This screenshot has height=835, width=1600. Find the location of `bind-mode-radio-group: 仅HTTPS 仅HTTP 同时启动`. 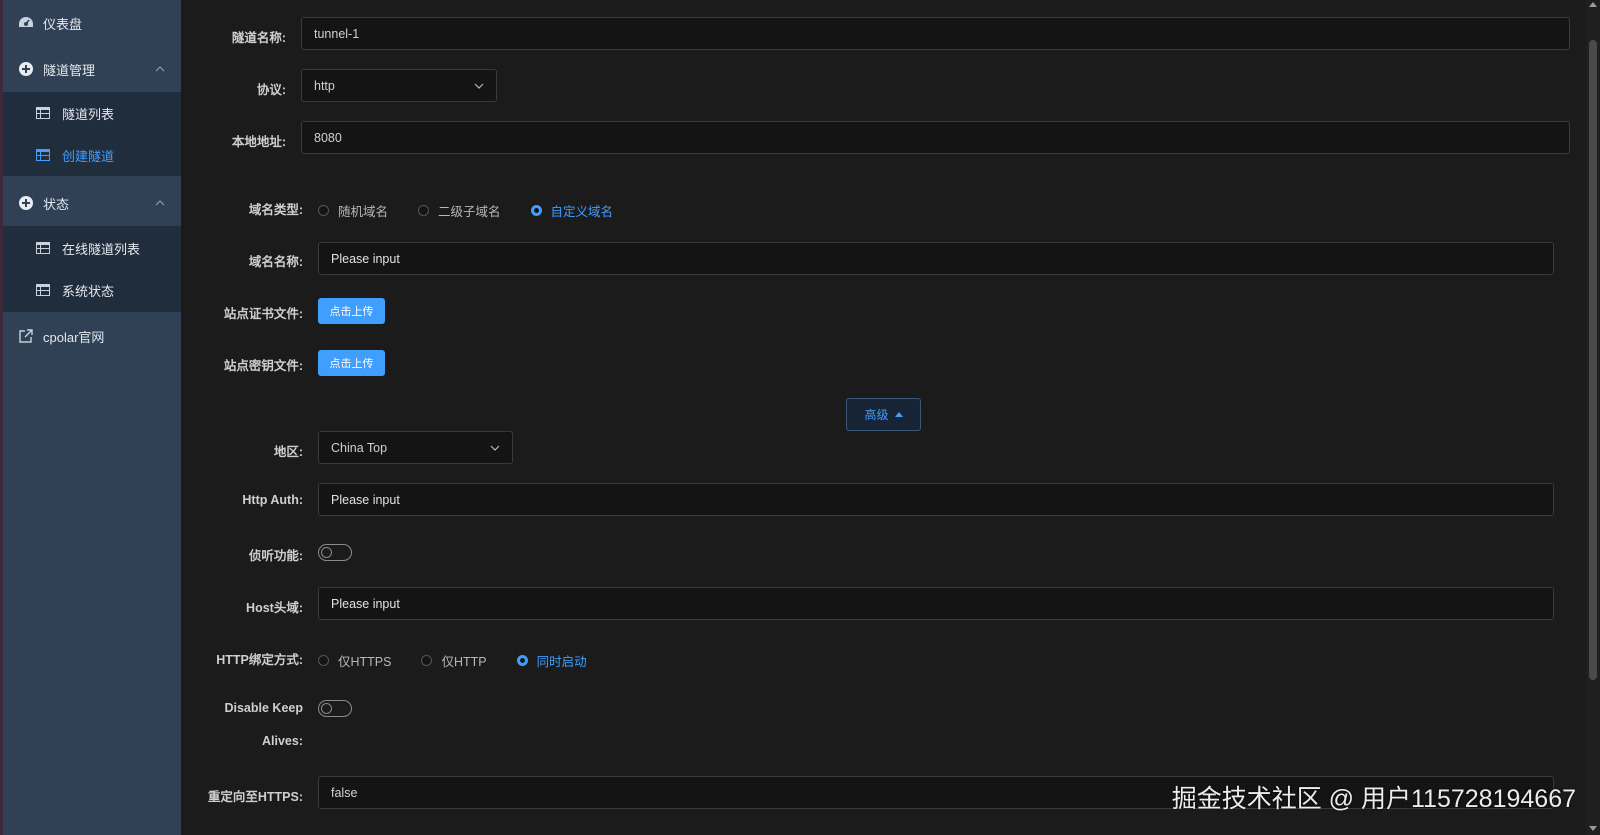

bind-mode-radio-group: 仅HTTPS 仅HTTP 同时启动 is located at coordinates (467, 660).